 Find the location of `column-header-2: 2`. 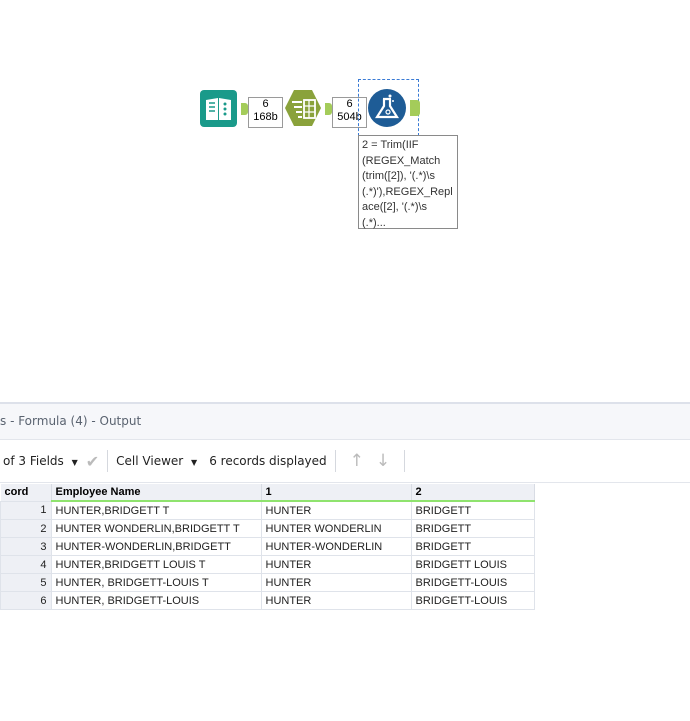

column-header-2: 2 is located at coordinates (473, 493).